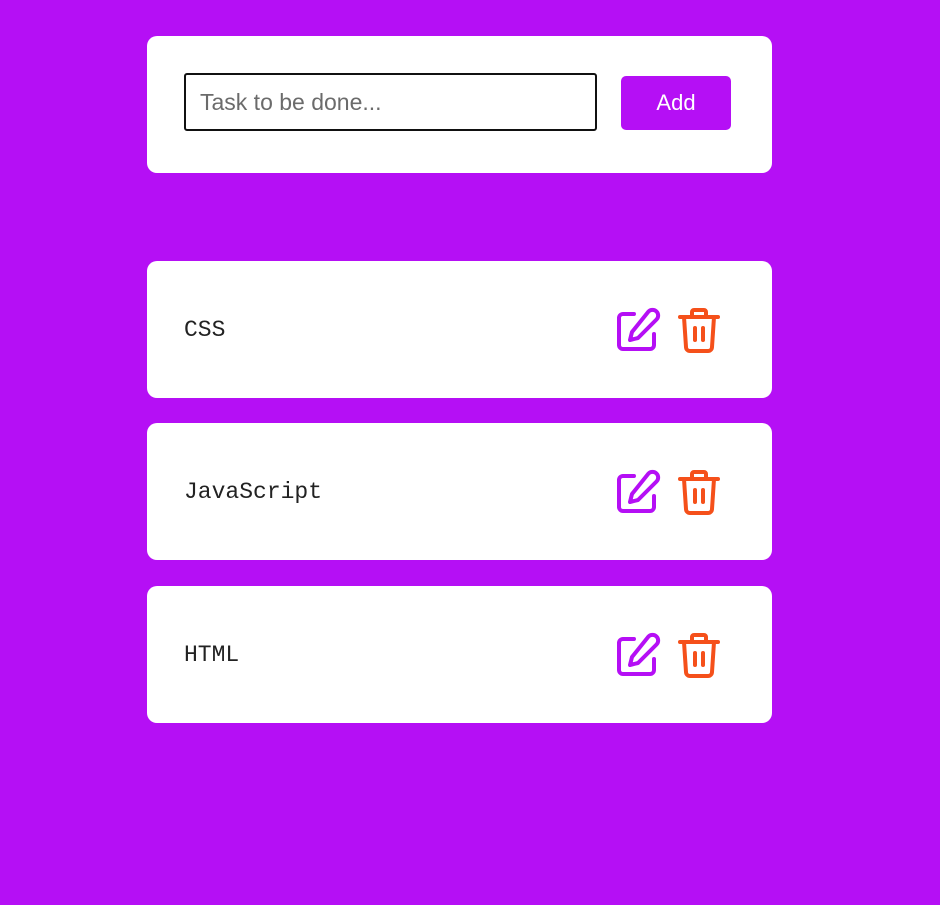 The image size is (940, 905). What do you see at coordinates (390, 102) in the screenshot?
I see `task-input` at bounding box center [390, 102].